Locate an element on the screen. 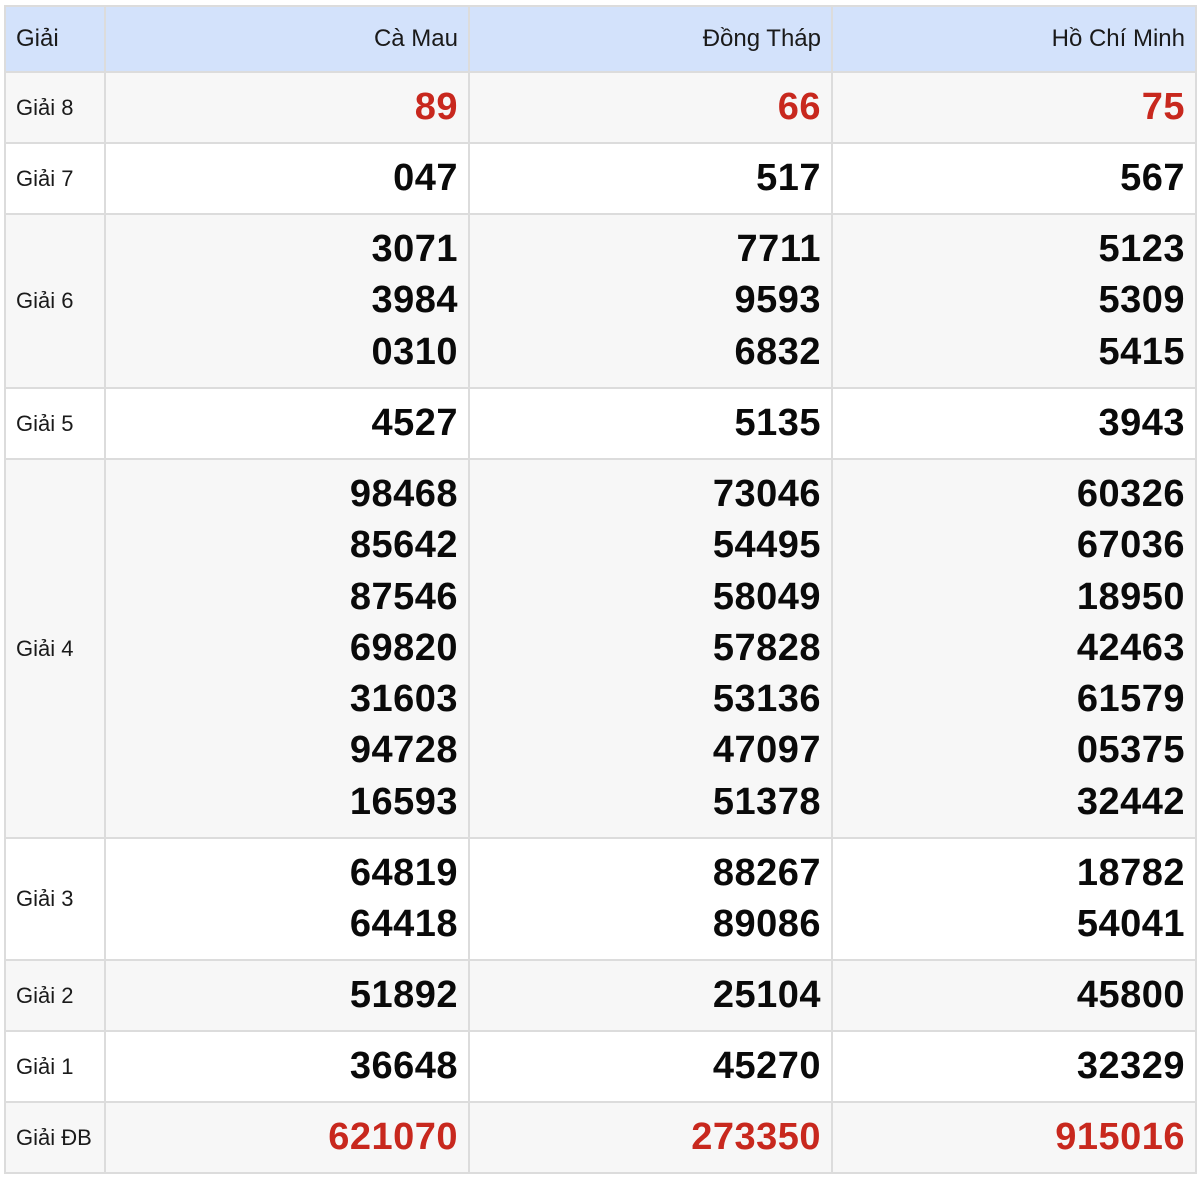 The width and height of the screenshot is (1200, 1180). winning-number: 53136 is located at coordinates (766, 699).